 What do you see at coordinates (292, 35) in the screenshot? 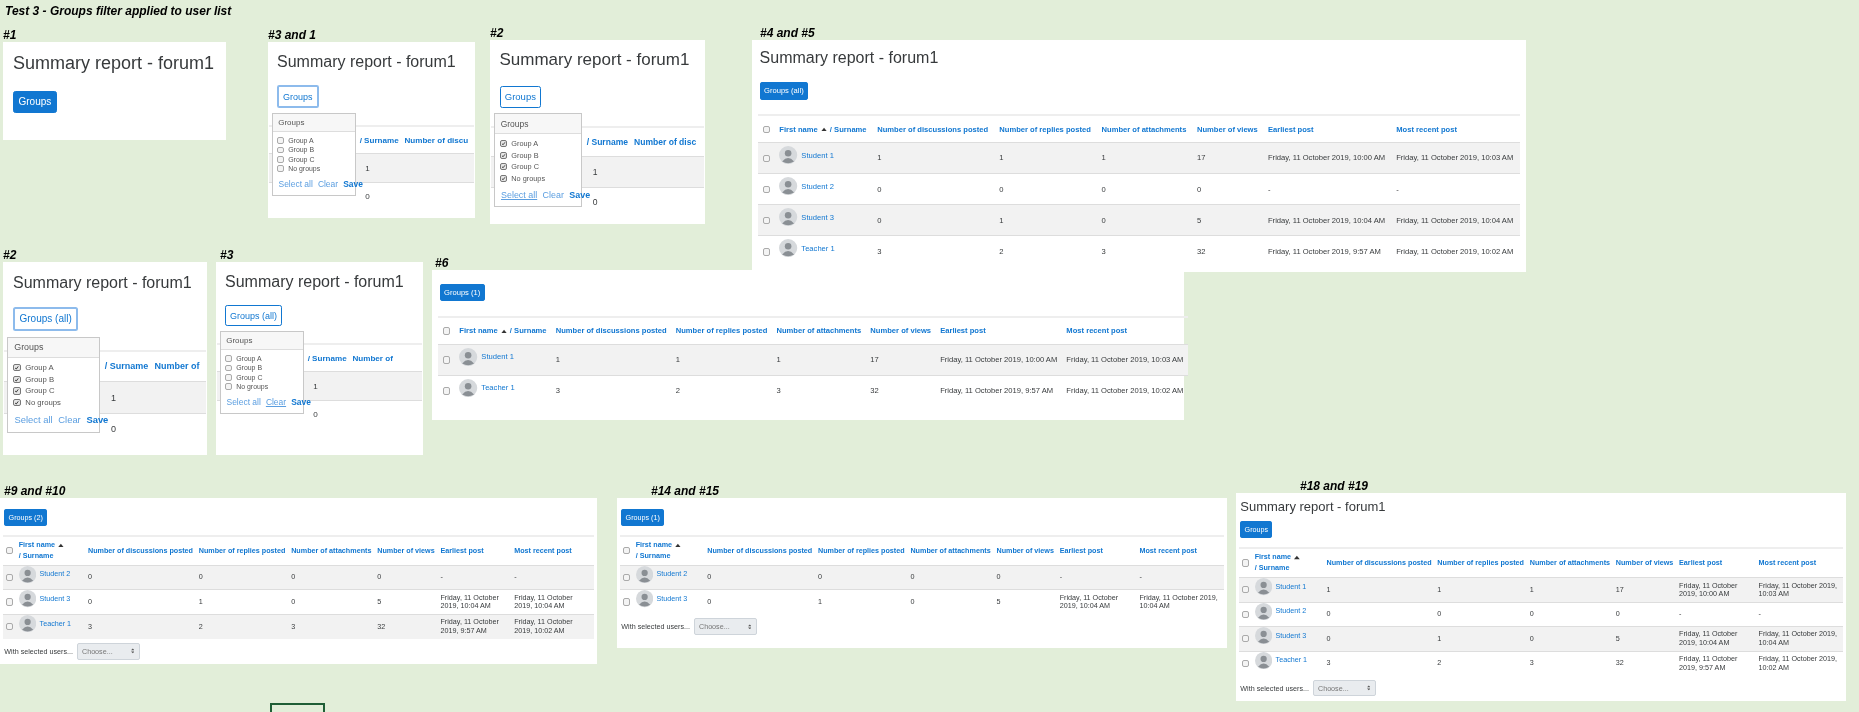
I see `panel-label: #3 and 1` at bounding box center [292, 35].